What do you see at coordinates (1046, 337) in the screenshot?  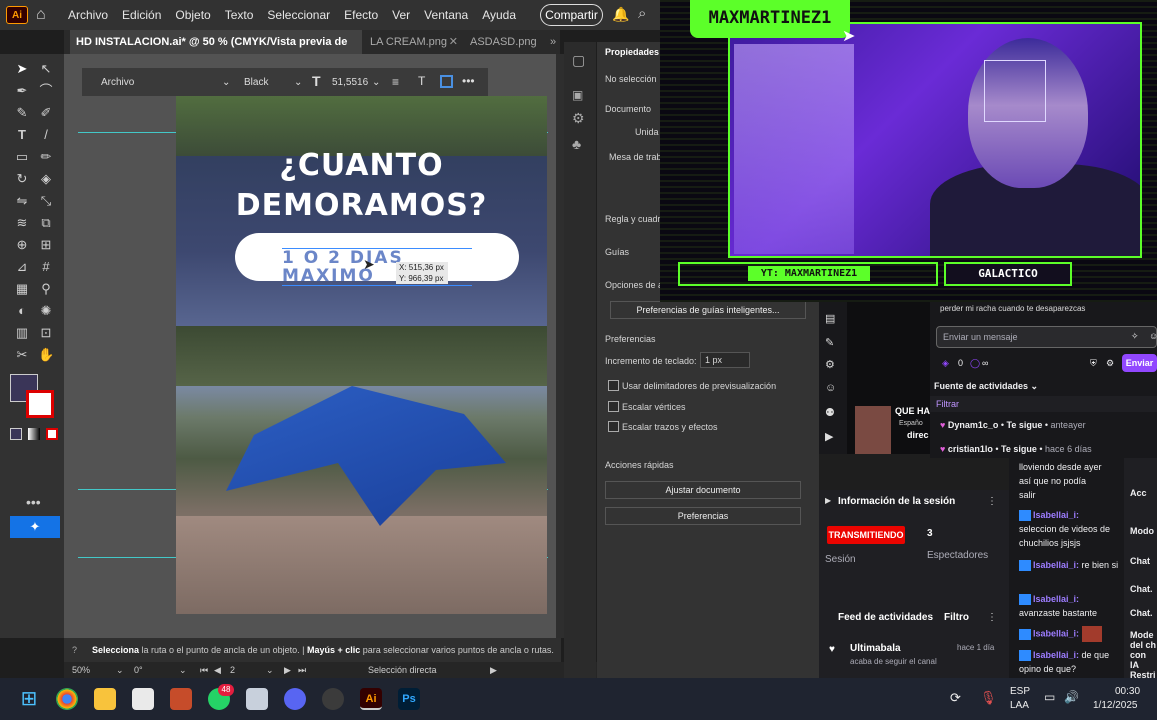 I see `chat-input: Enviar un mensaje ✧ ☺` at bounding box center [1046, 337].